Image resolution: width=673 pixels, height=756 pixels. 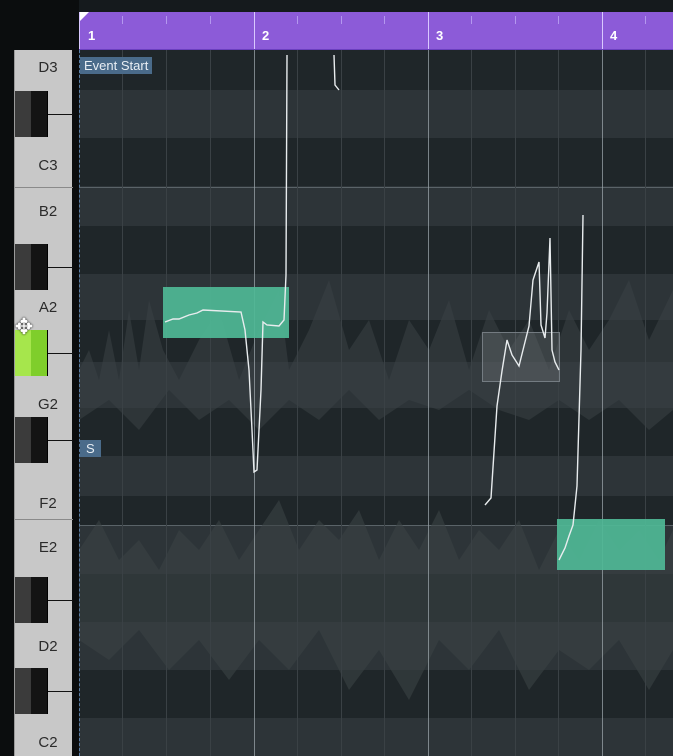 What do you see at coordinates (48, 646) in the screenshot?
I see `key-label-d2: D2` at bounding box center [48, 646].